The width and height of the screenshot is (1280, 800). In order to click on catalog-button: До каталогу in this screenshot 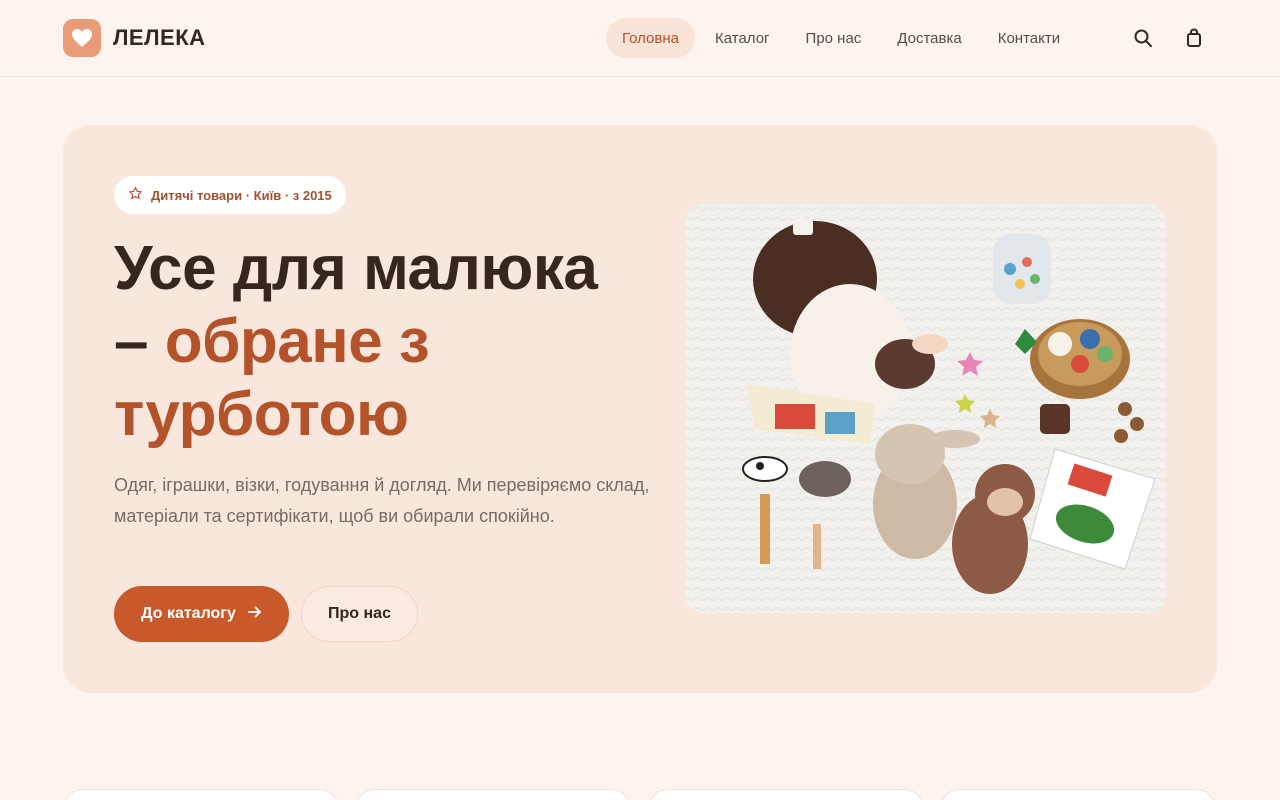, I will do `click(201, 614)`.